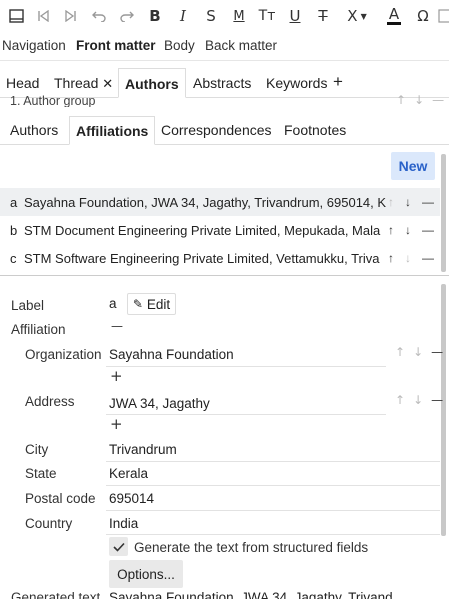 This screenshot has height=599, width=449. I want to click on group-controls: ↑ ↓ —, so click(420, 100).